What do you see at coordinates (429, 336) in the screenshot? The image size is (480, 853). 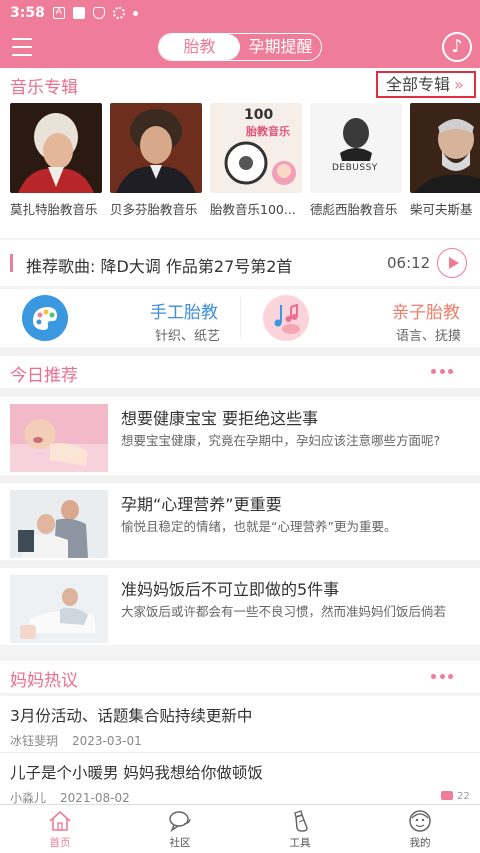 I see `category-subtitle: 语言、抚摸` at bounding box center [429, 336].